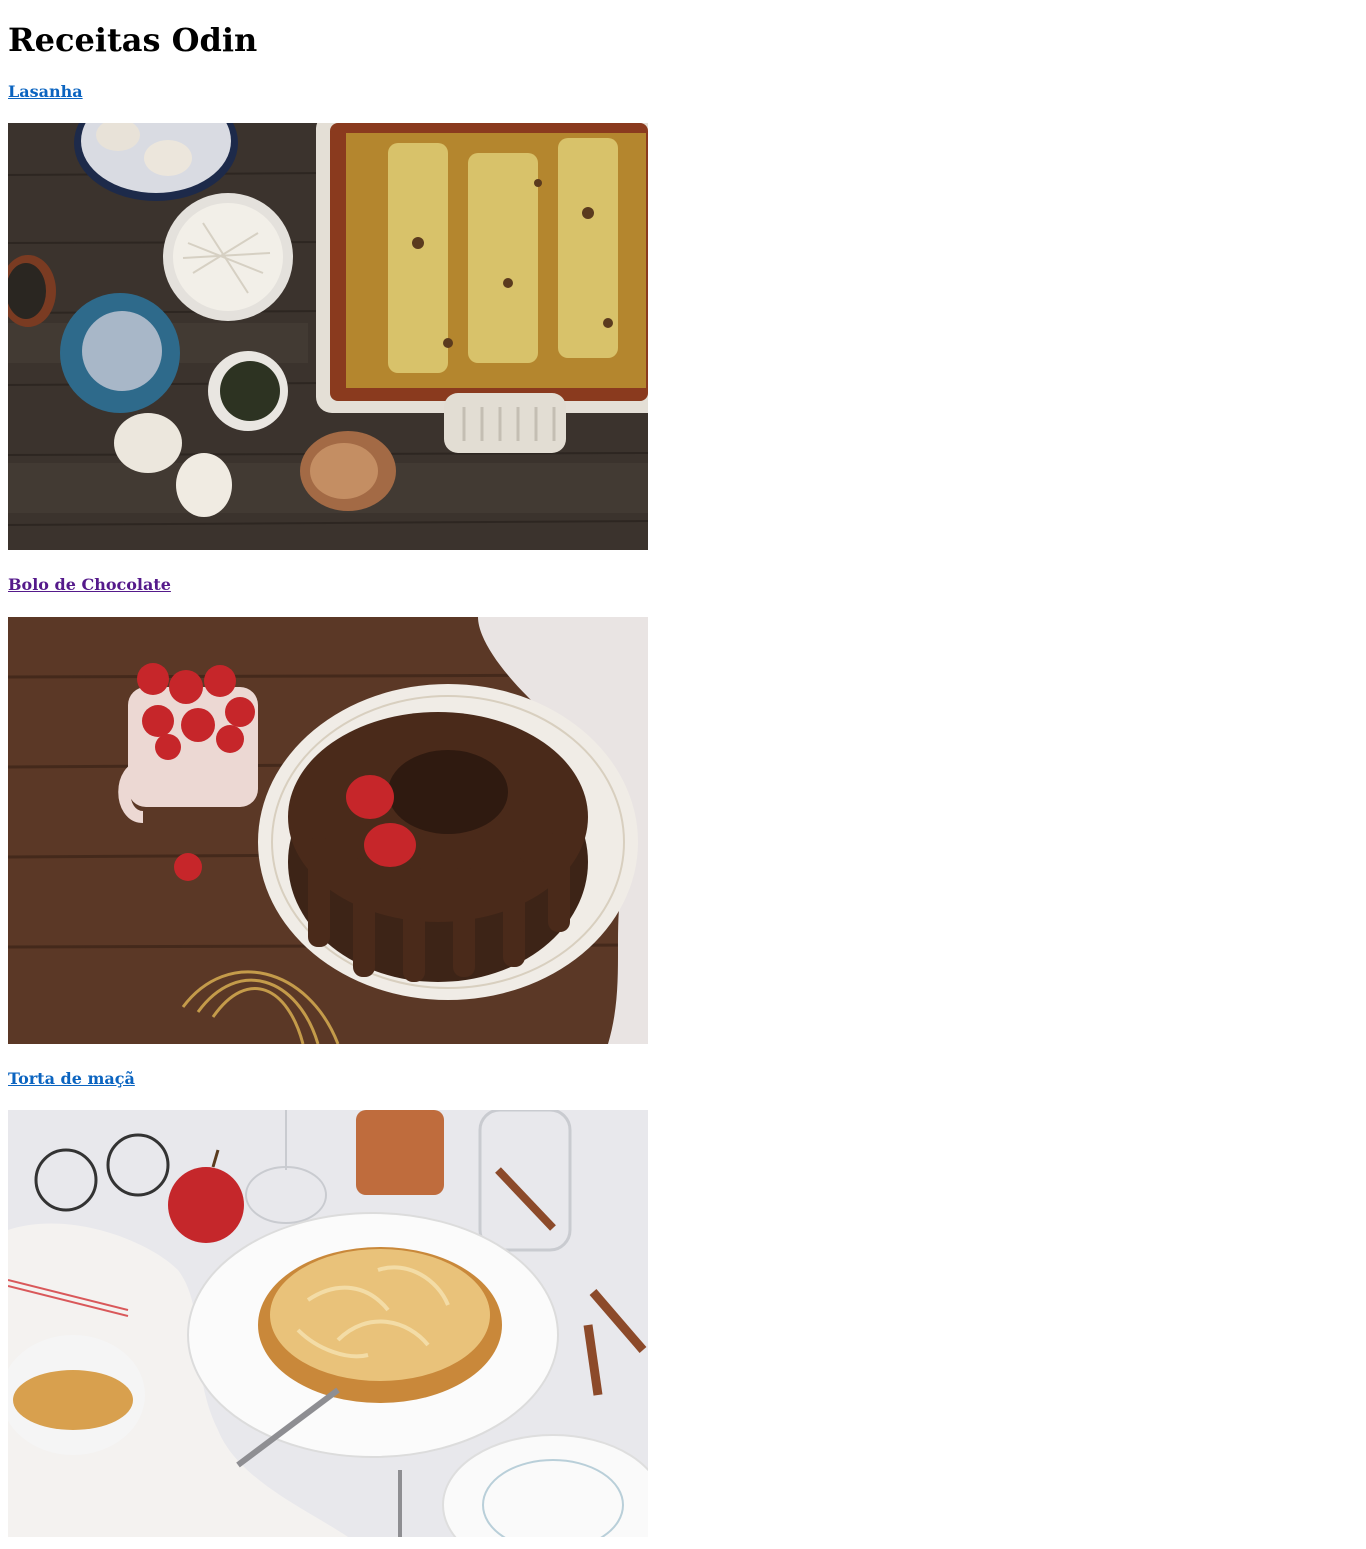 Image resolution: width=1366 pixels, height=1549 pixels. I want to click on recipe-link-bolo-de-chocolate: Bolo de Chocolate, so click(89, 585).